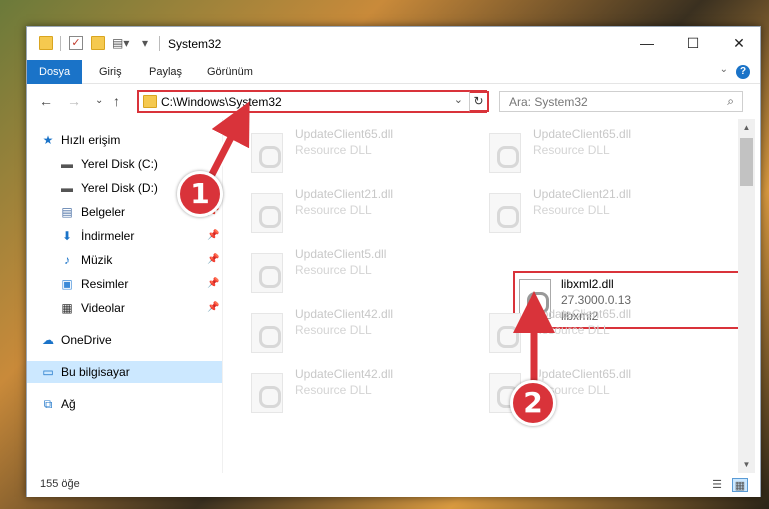  What do you see at coordinates (95, 372) in the screenshot?
I see `sidebar-item-label: Bu bilgisayar` at bounding box center [95, 372].